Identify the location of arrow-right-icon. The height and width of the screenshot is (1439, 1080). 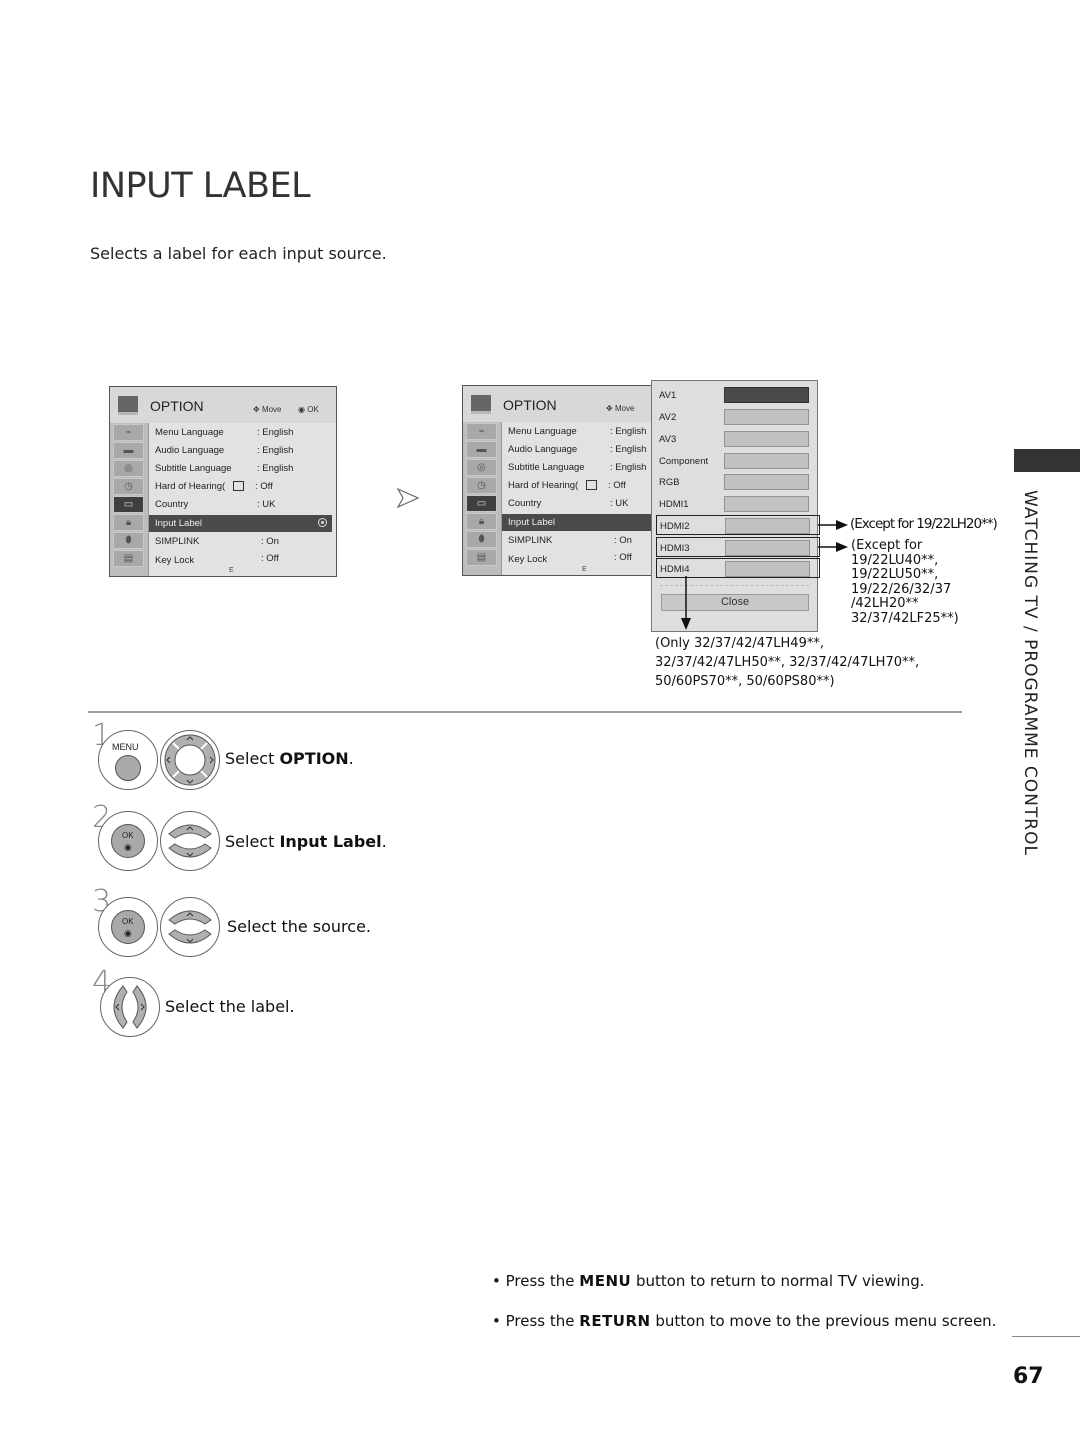
(842, 525).